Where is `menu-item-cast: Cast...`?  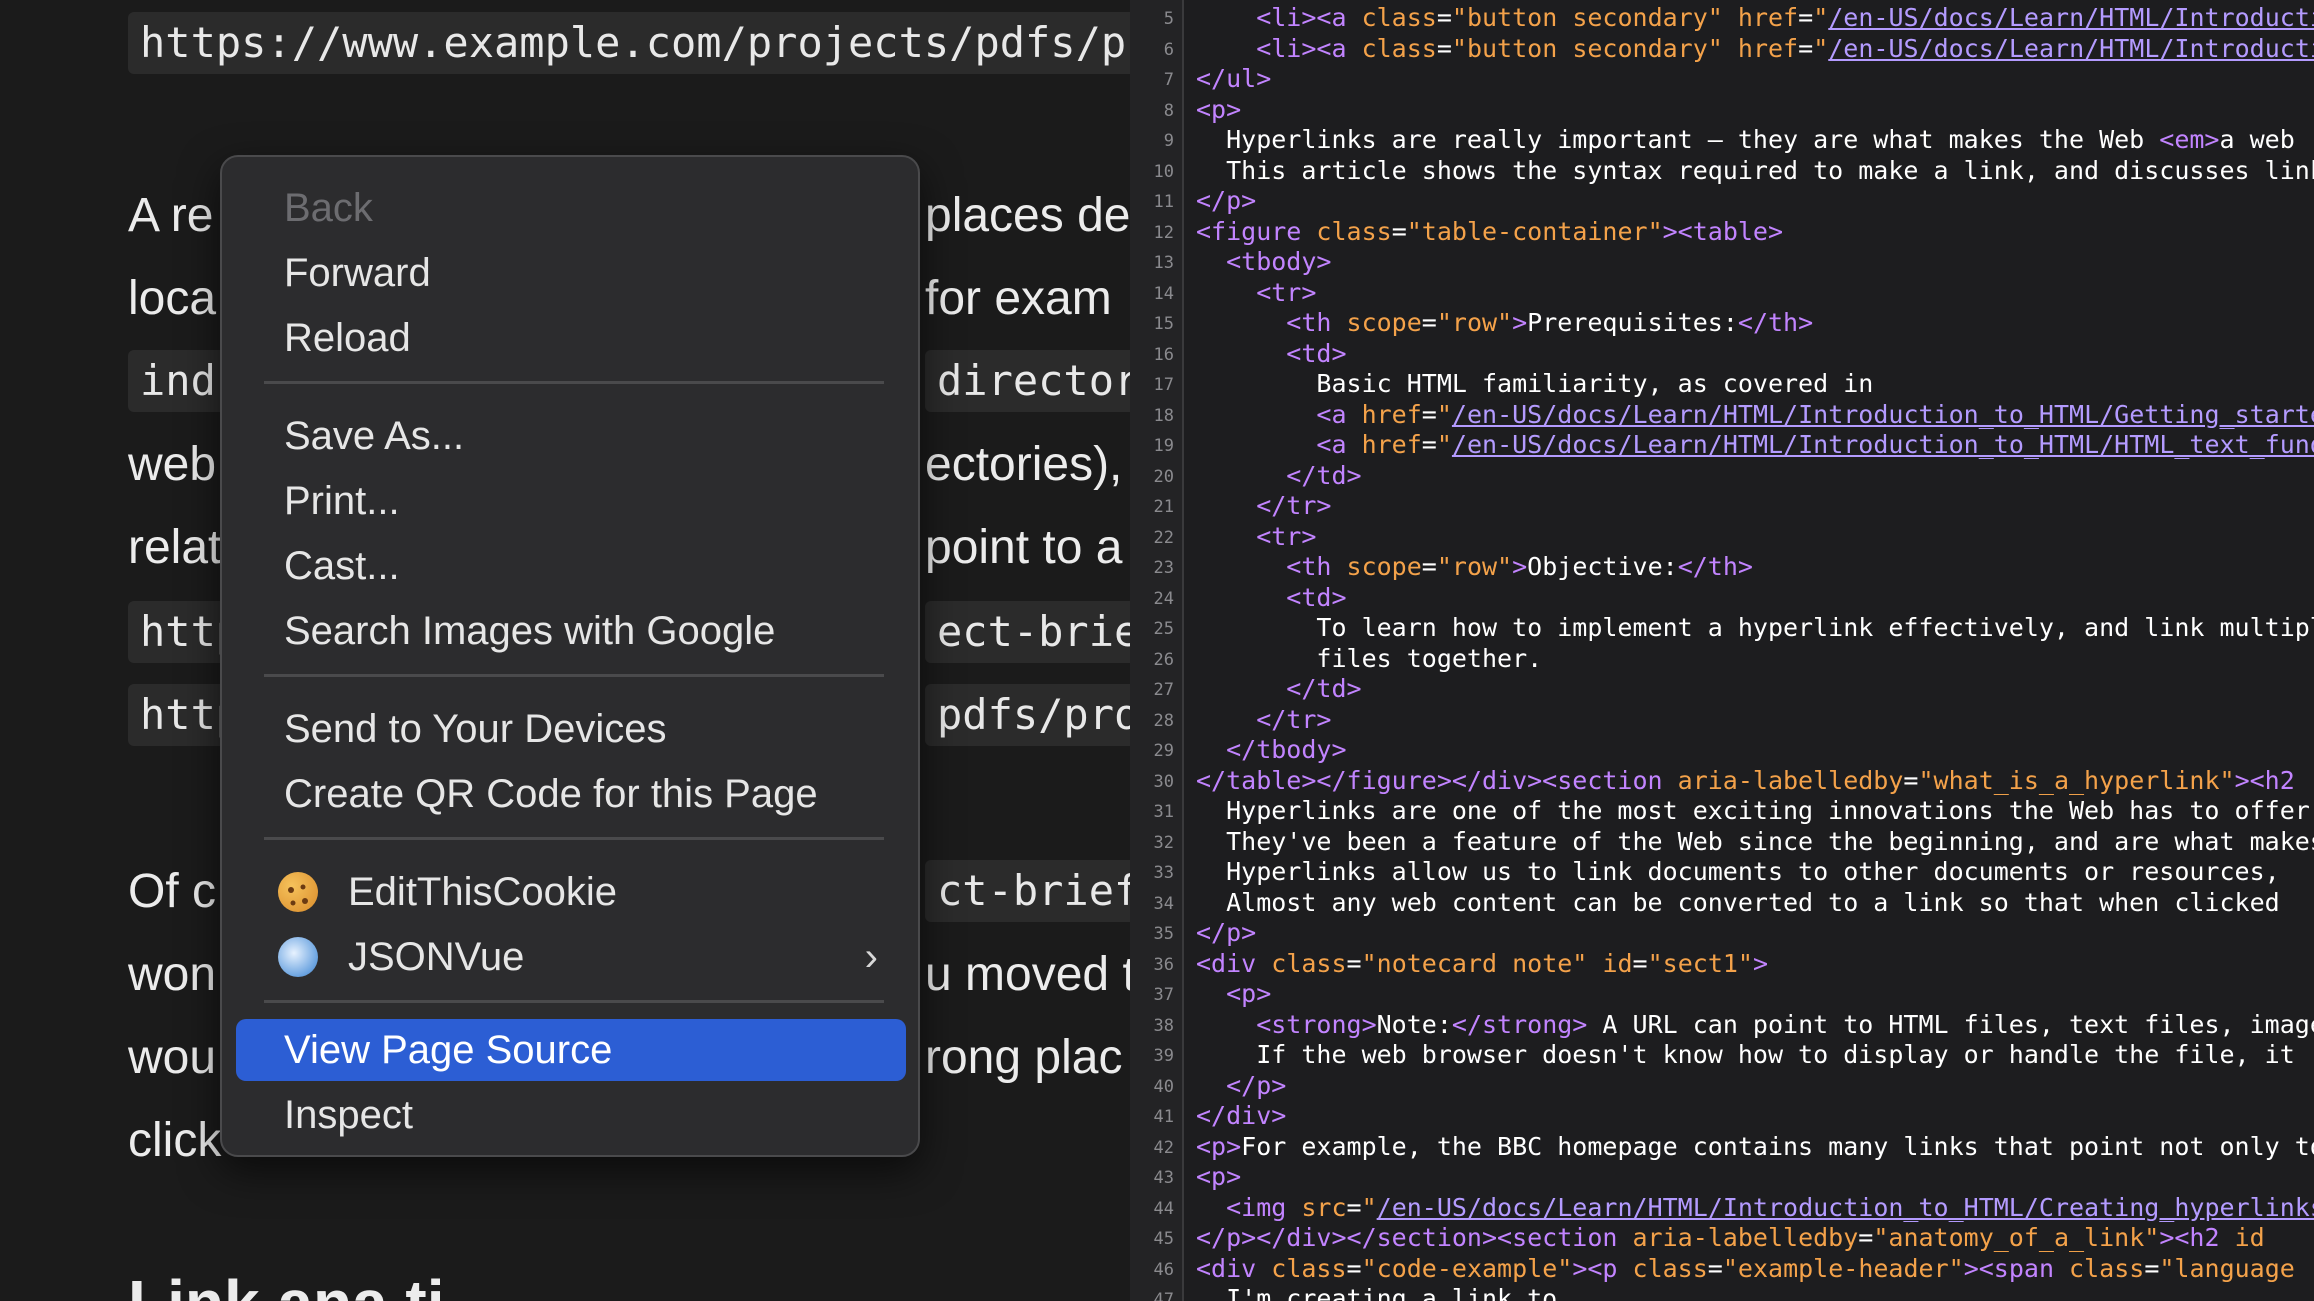 menu-item-cast: Cast... is located at coordinates (571, 566).